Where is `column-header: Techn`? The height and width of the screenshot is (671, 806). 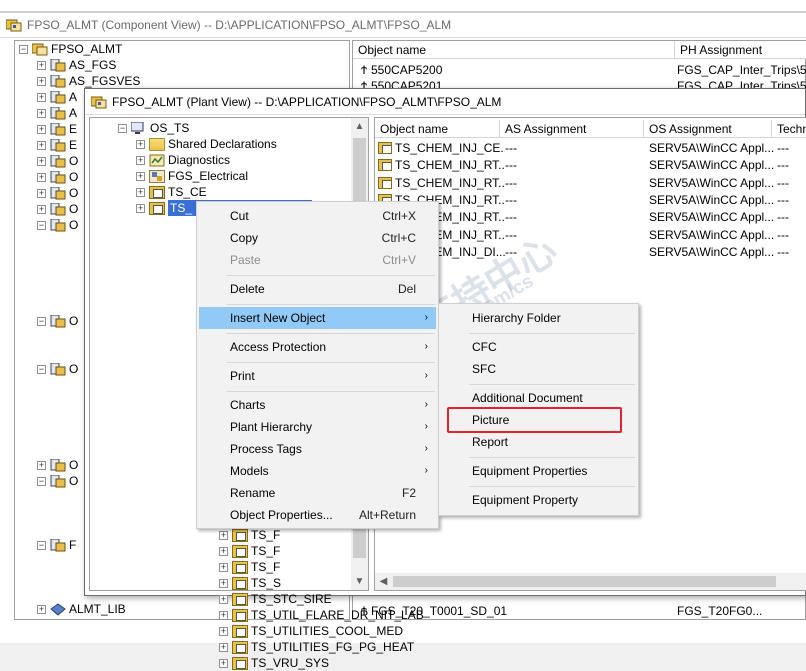 column-header: Techn is located at coordinates (789, 128).